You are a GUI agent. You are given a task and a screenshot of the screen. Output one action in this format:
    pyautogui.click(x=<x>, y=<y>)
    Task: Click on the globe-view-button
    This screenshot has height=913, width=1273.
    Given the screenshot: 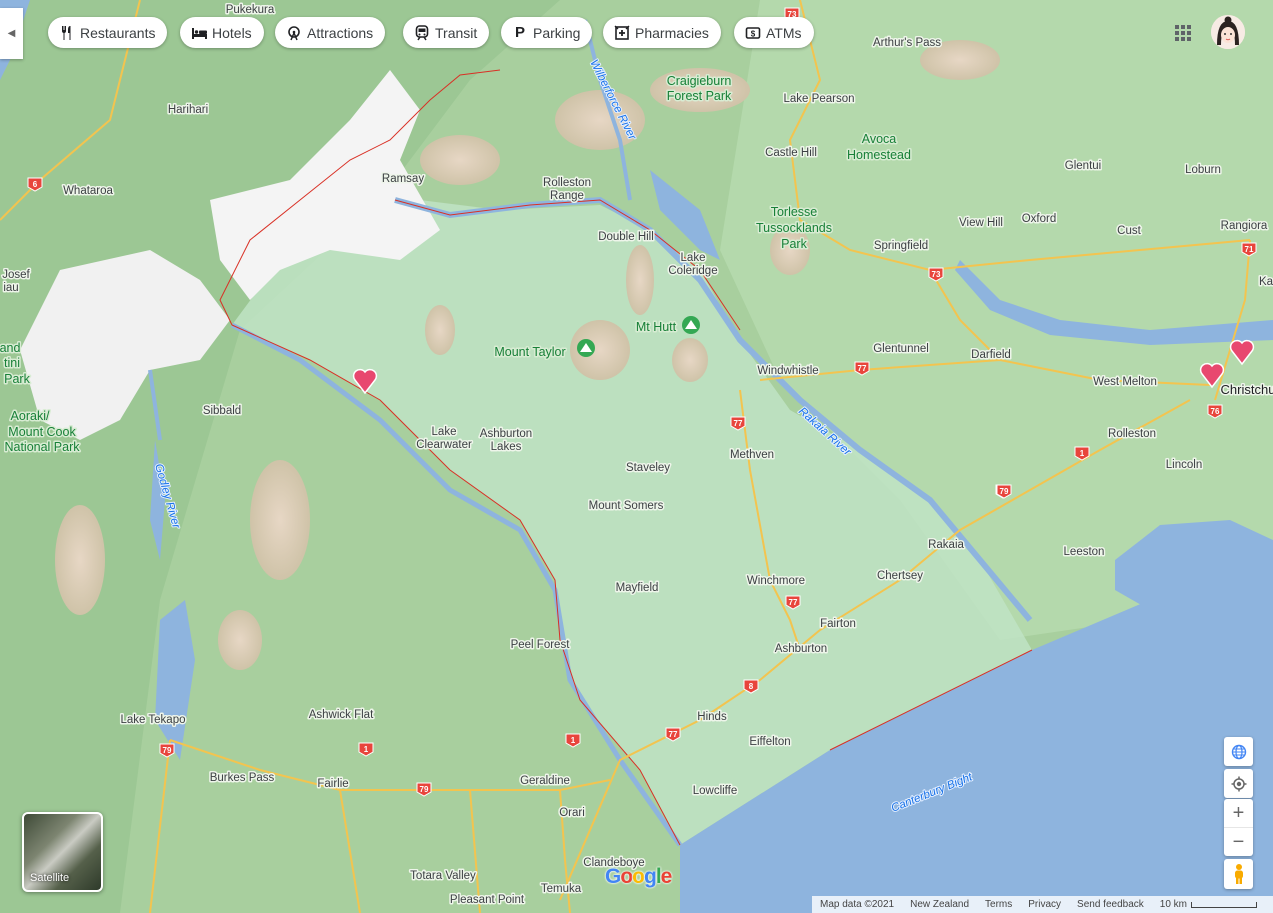 What is the action you would take?
    pyautogui.click(x=1238, y=751)
    